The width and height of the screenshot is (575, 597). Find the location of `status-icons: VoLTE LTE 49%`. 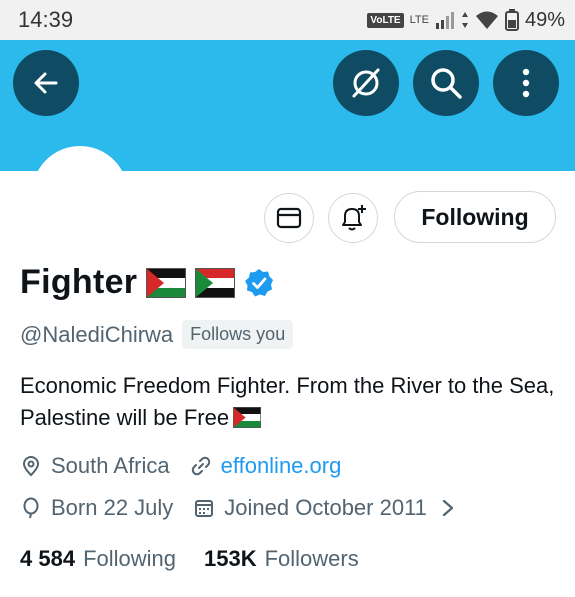

status-icons: VoLTE LTE 49% is located at coordinates (466, 20).